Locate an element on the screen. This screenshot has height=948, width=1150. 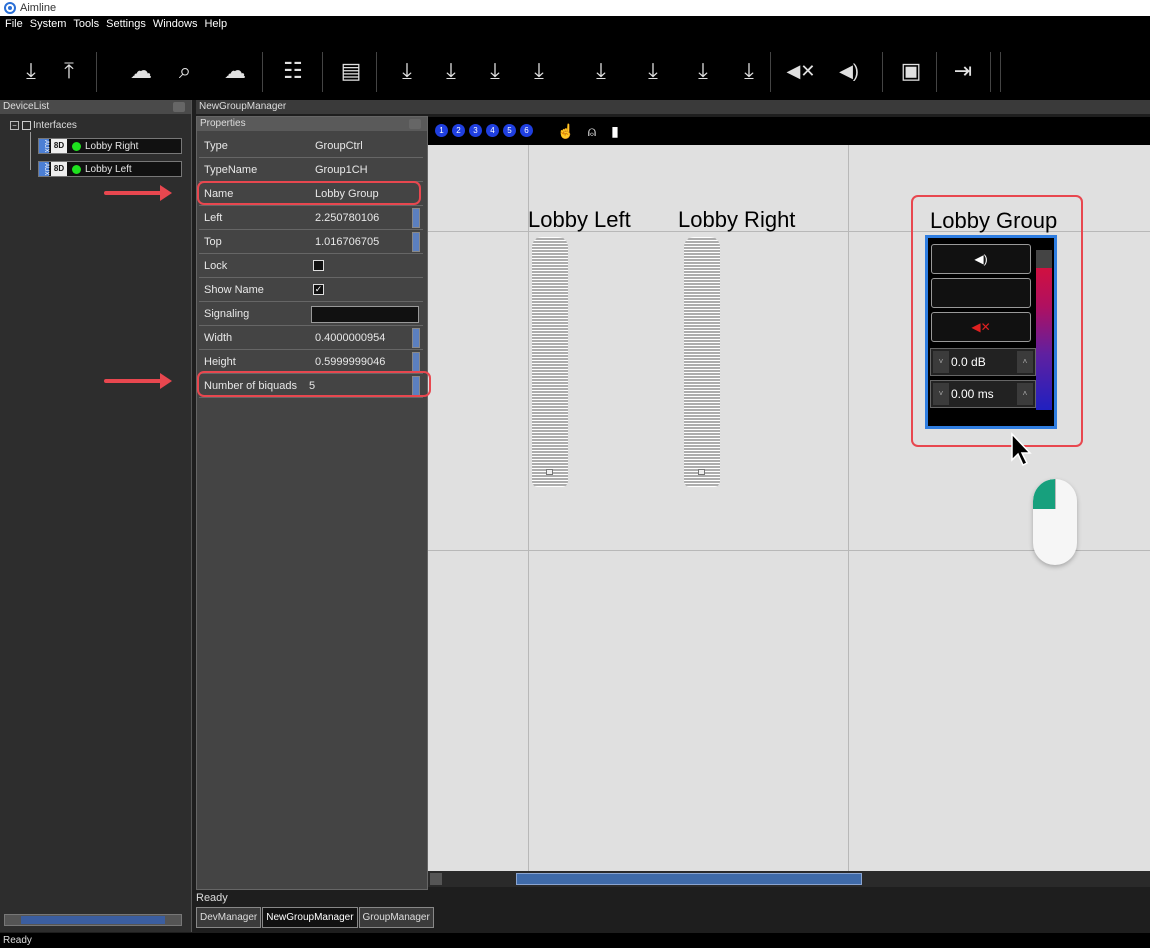
preset-3-button: 3 is located at coordinates (475, 130).